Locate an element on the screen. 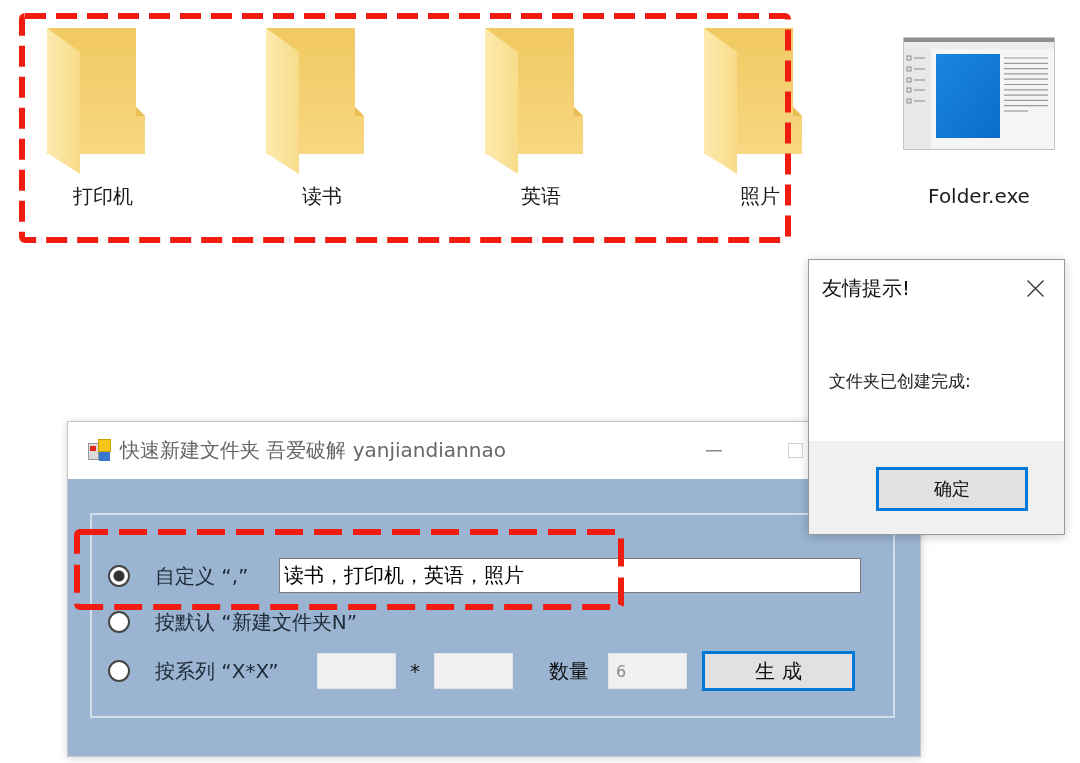 The height and width of the screenshot is (763, 1080). radio-label: 按默认 “新建文件夹N” is located at coordinates (256, 622).